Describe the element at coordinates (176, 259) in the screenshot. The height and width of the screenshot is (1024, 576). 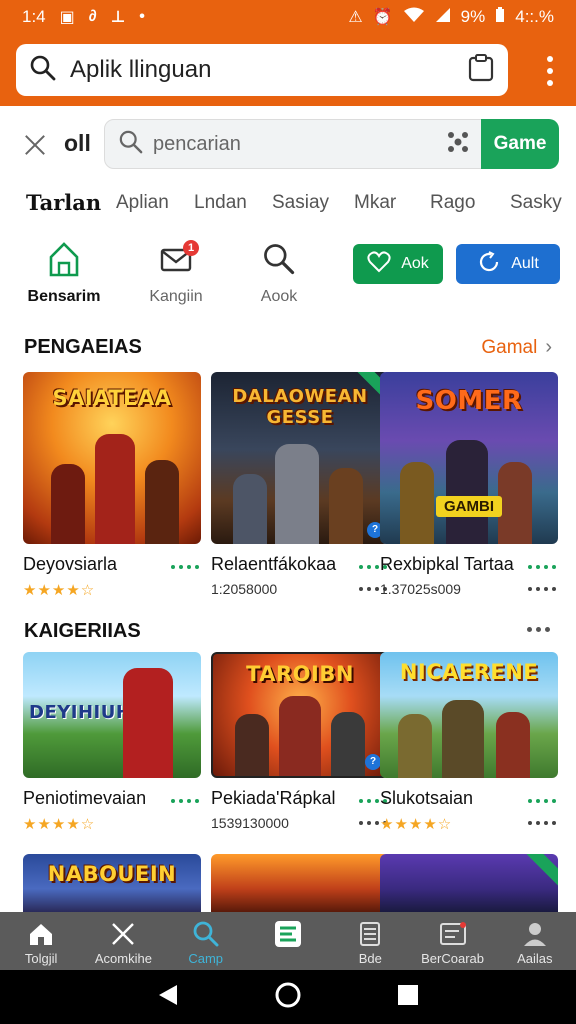
I see `mail-icon: 1` at that location.